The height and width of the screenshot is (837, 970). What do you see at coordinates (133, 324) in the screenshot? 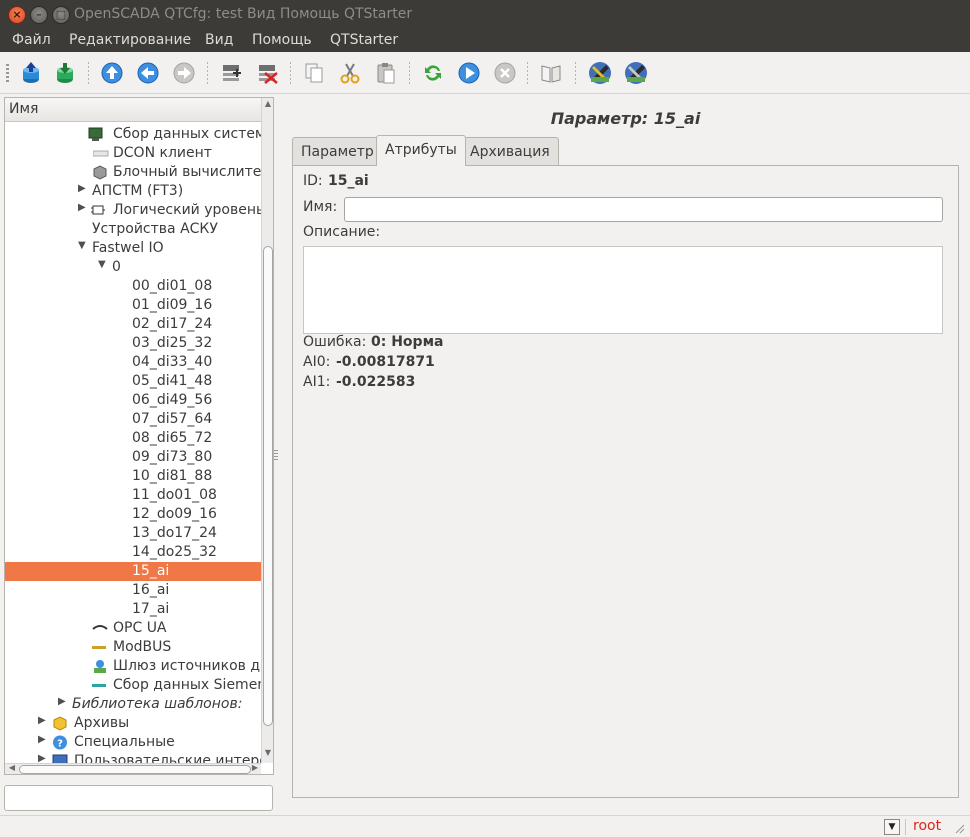
I see `tree-item-param: 02_di17_24` at bounding box center [133, 324].